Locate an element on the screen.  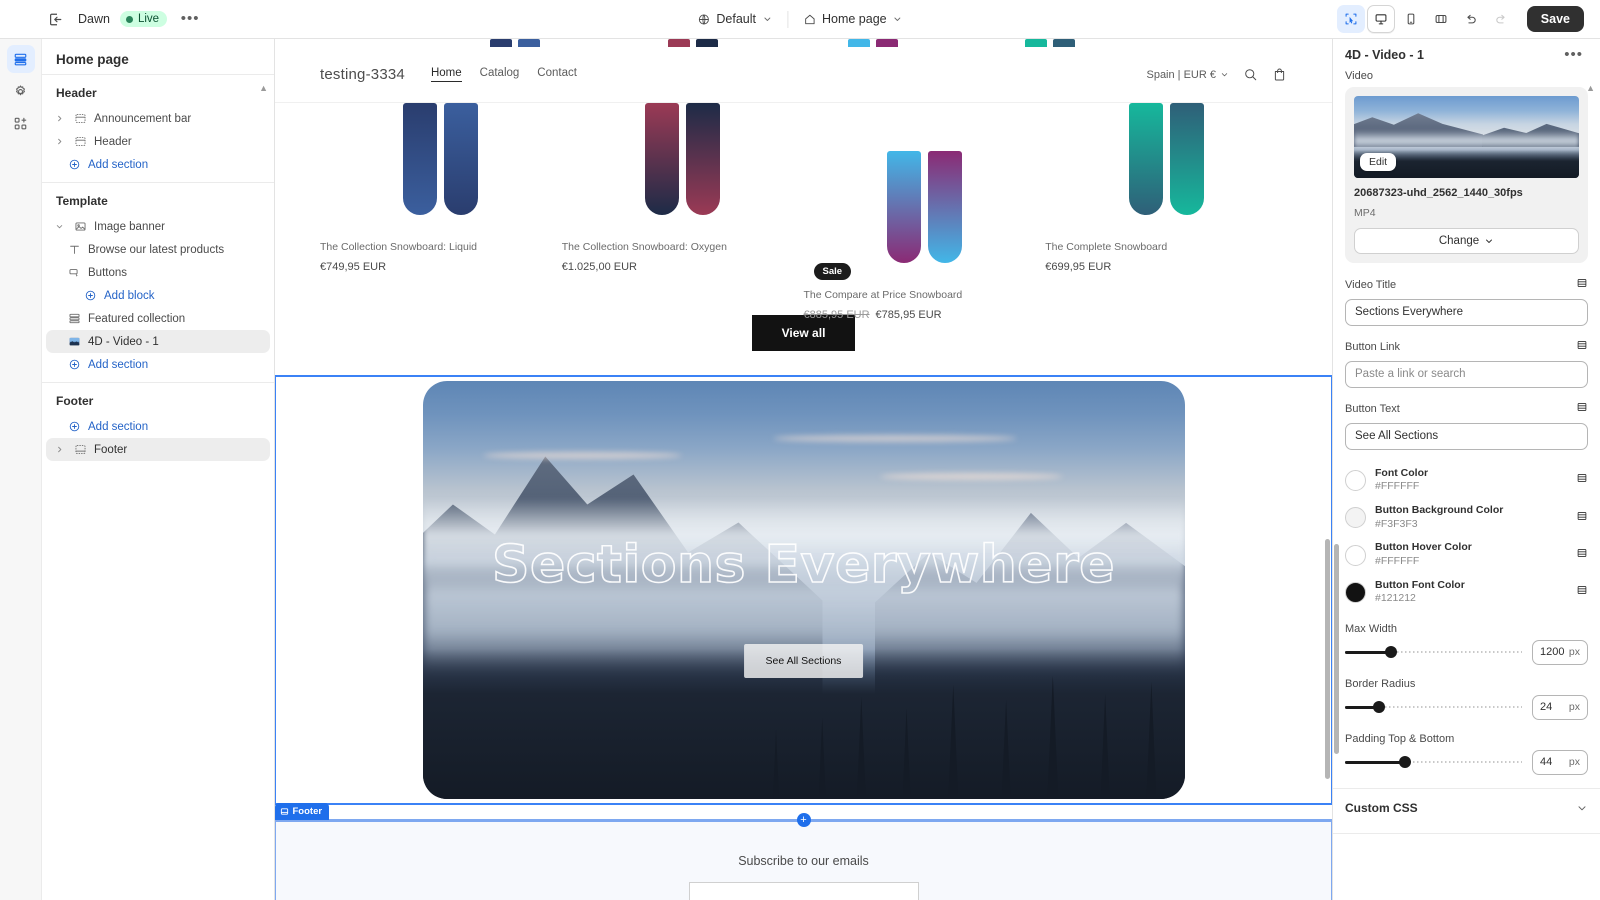
rail-sections-button is located at coordinates (20, 59).